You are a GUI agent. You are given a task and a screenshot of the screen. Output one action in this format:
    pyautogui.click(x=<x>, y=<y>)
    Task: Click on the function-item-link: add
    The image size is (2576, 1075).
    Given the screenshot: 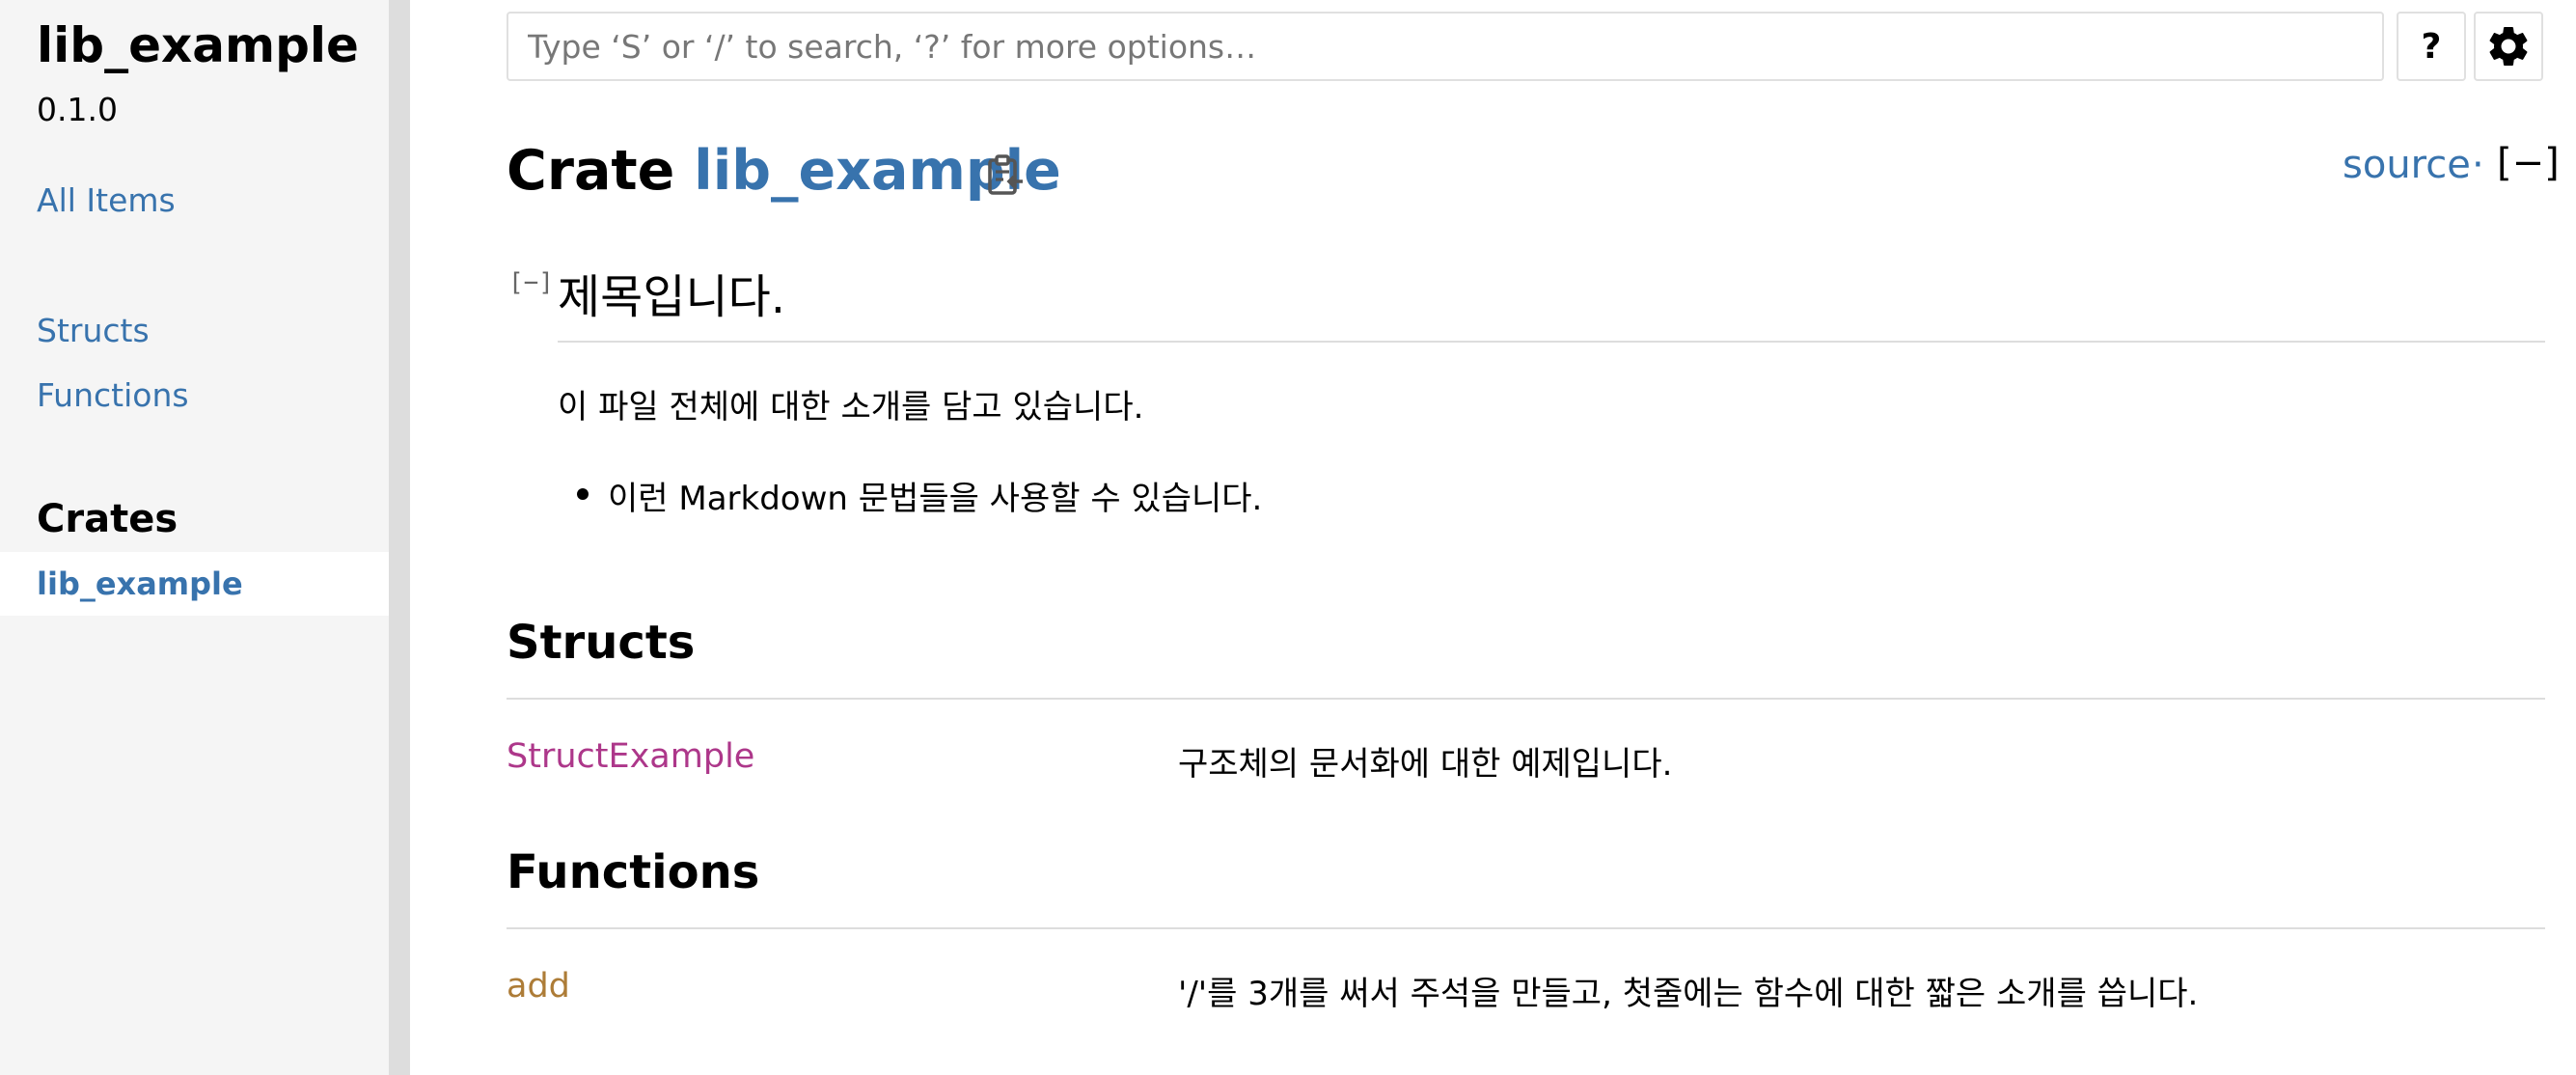 What is the action you would take?
    pyautogui.click(x=538, y=986)
    